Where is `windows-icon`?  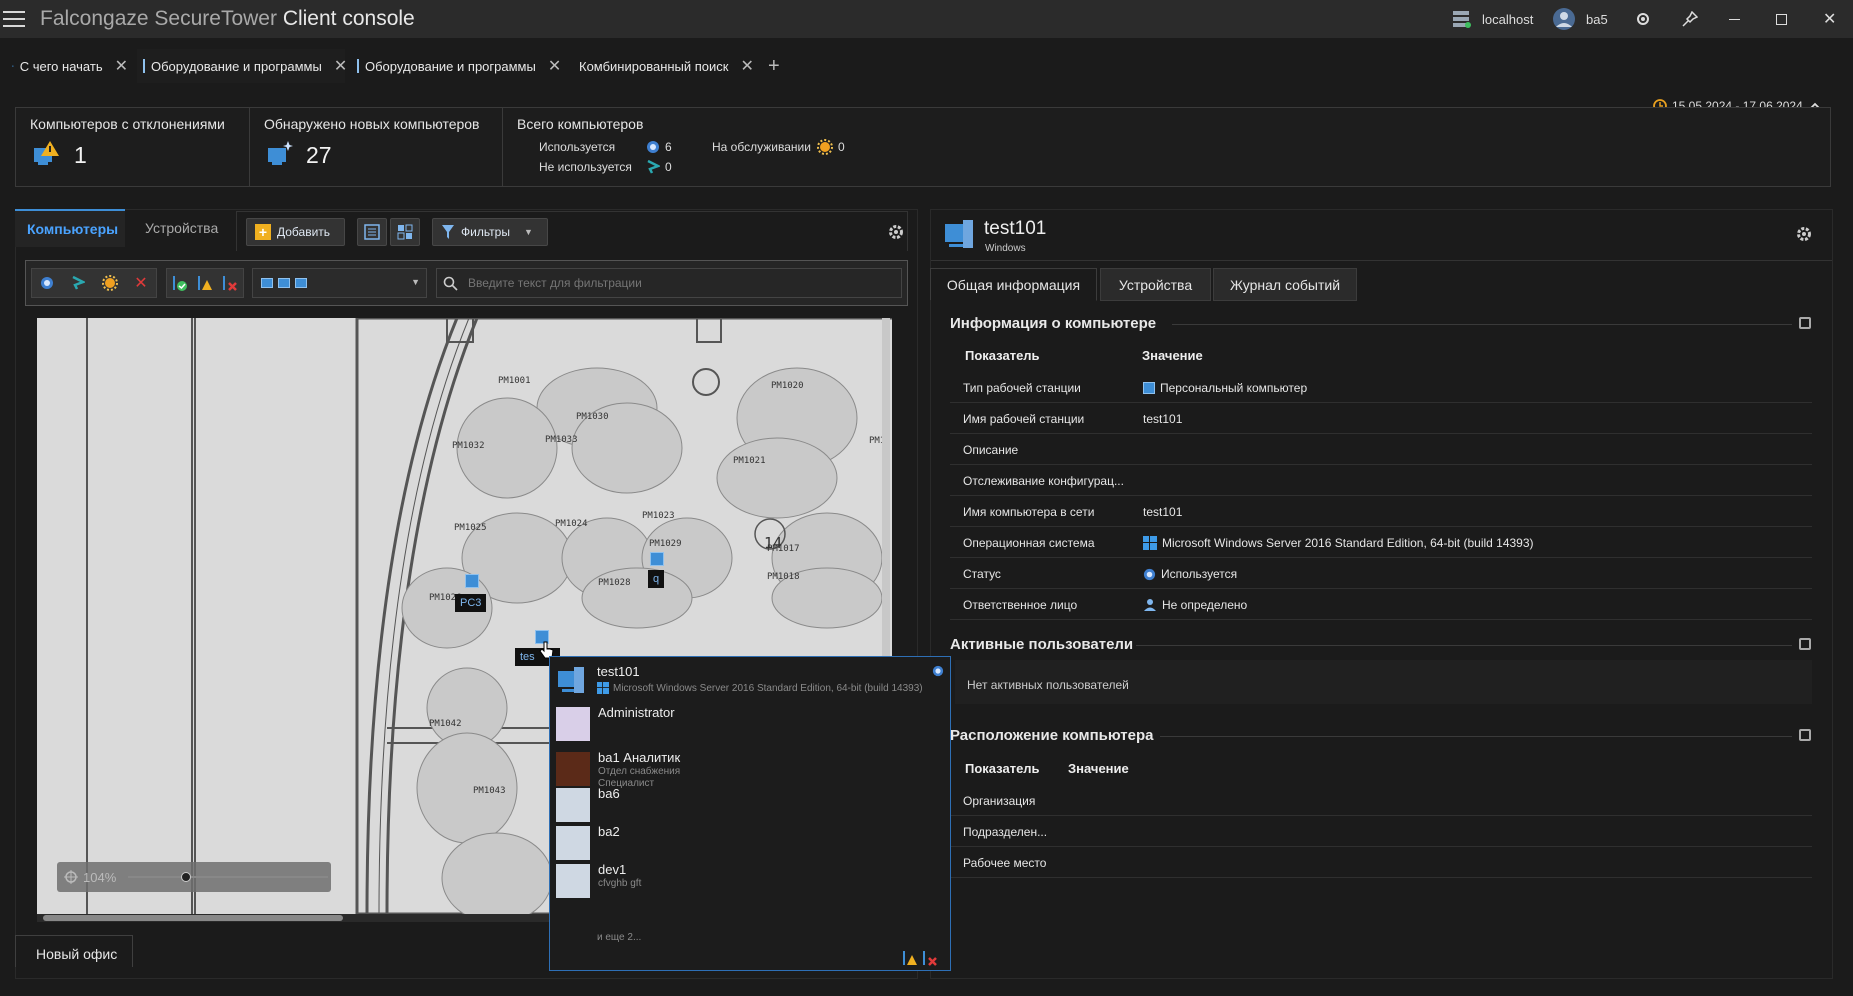
windows-icon is located at coordinates (603, 688).